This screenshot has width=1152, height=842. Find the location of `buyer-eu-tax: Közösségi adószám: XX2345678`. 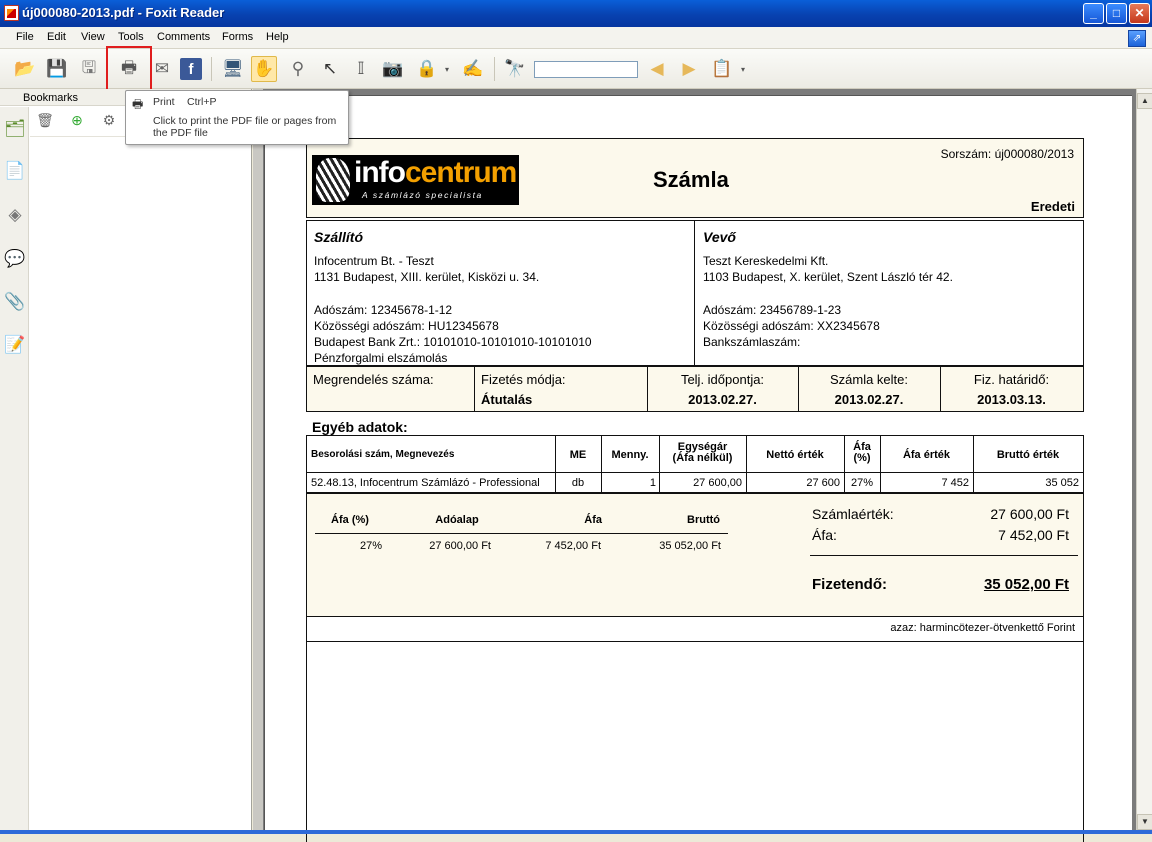

buyer-eu-tax: Közösségi adószám: XX2345678 is located at coordinates (791, 326).